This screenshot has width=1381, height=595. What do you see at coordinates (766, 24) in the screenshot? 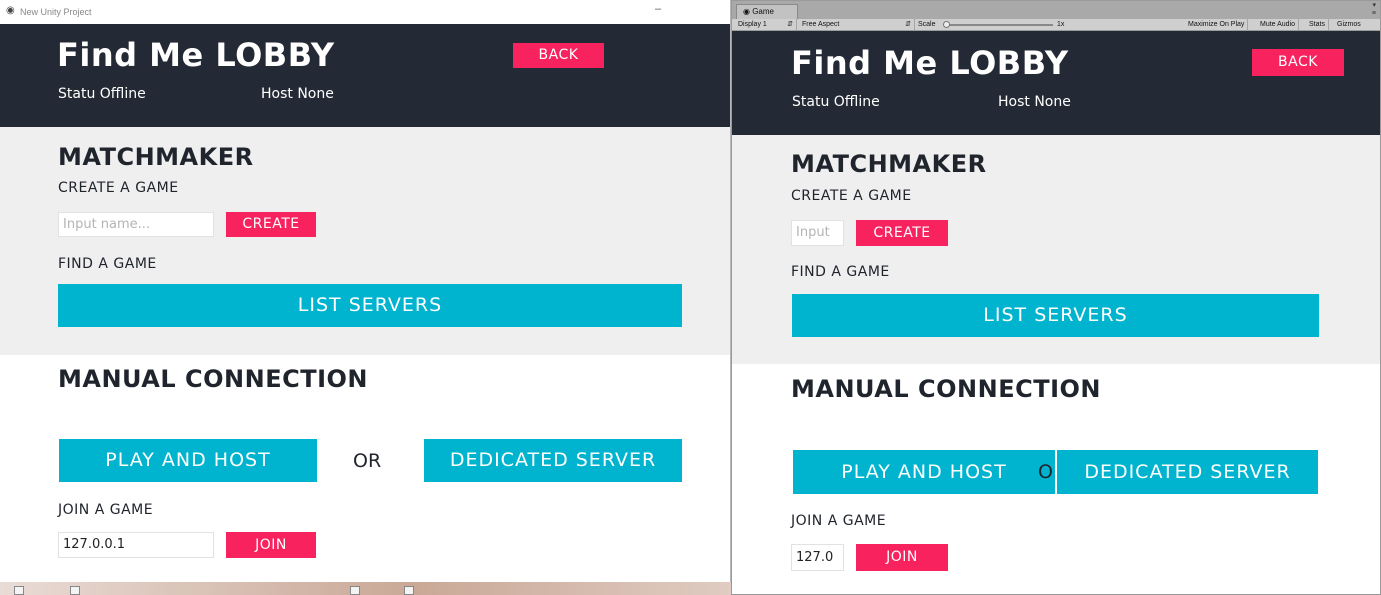
I see `display-dropdown: Display 1 ⇵` at bounding box center [766, 24].